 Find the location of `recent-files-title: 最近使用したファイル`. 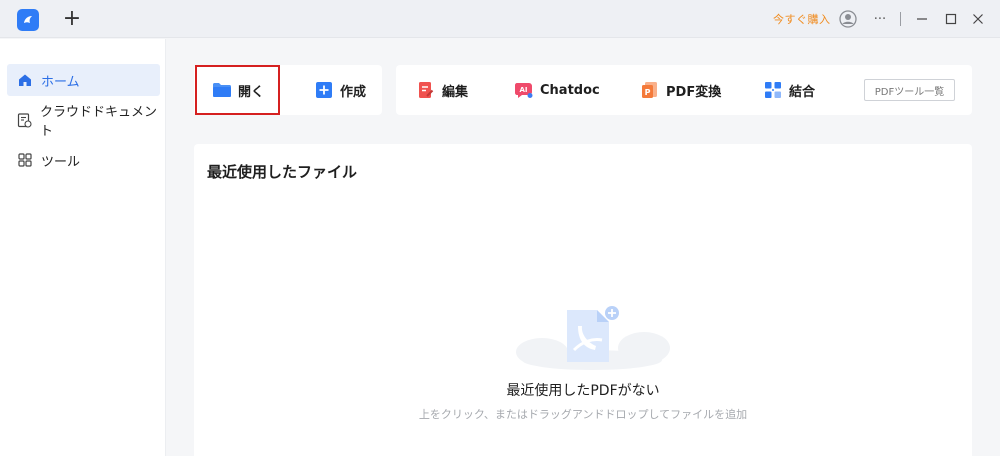

recent-files-title: 最近使用したファイル is located at coordinates (282, 172).